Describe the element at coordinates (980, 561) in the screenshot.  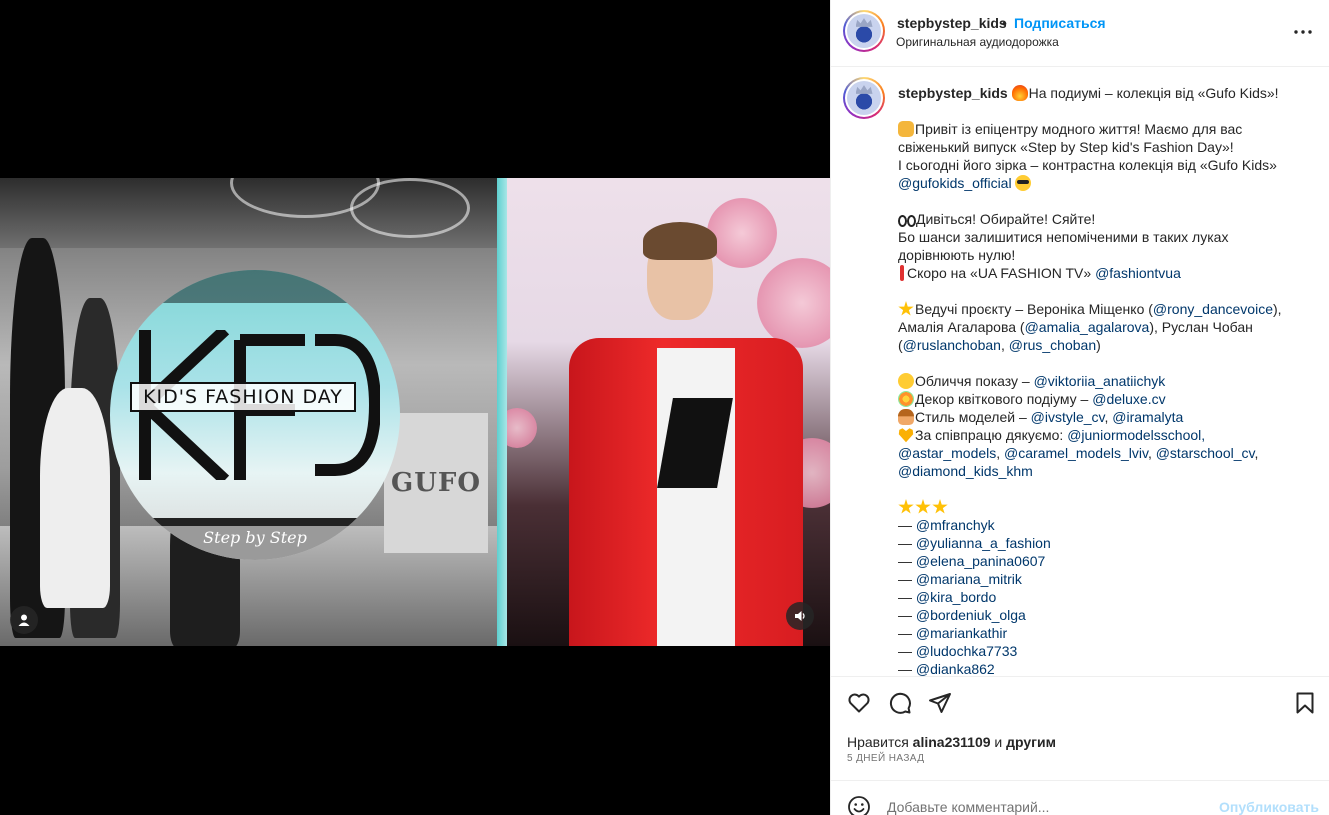
I see `mention-link: @elena_panina0607` at that location.